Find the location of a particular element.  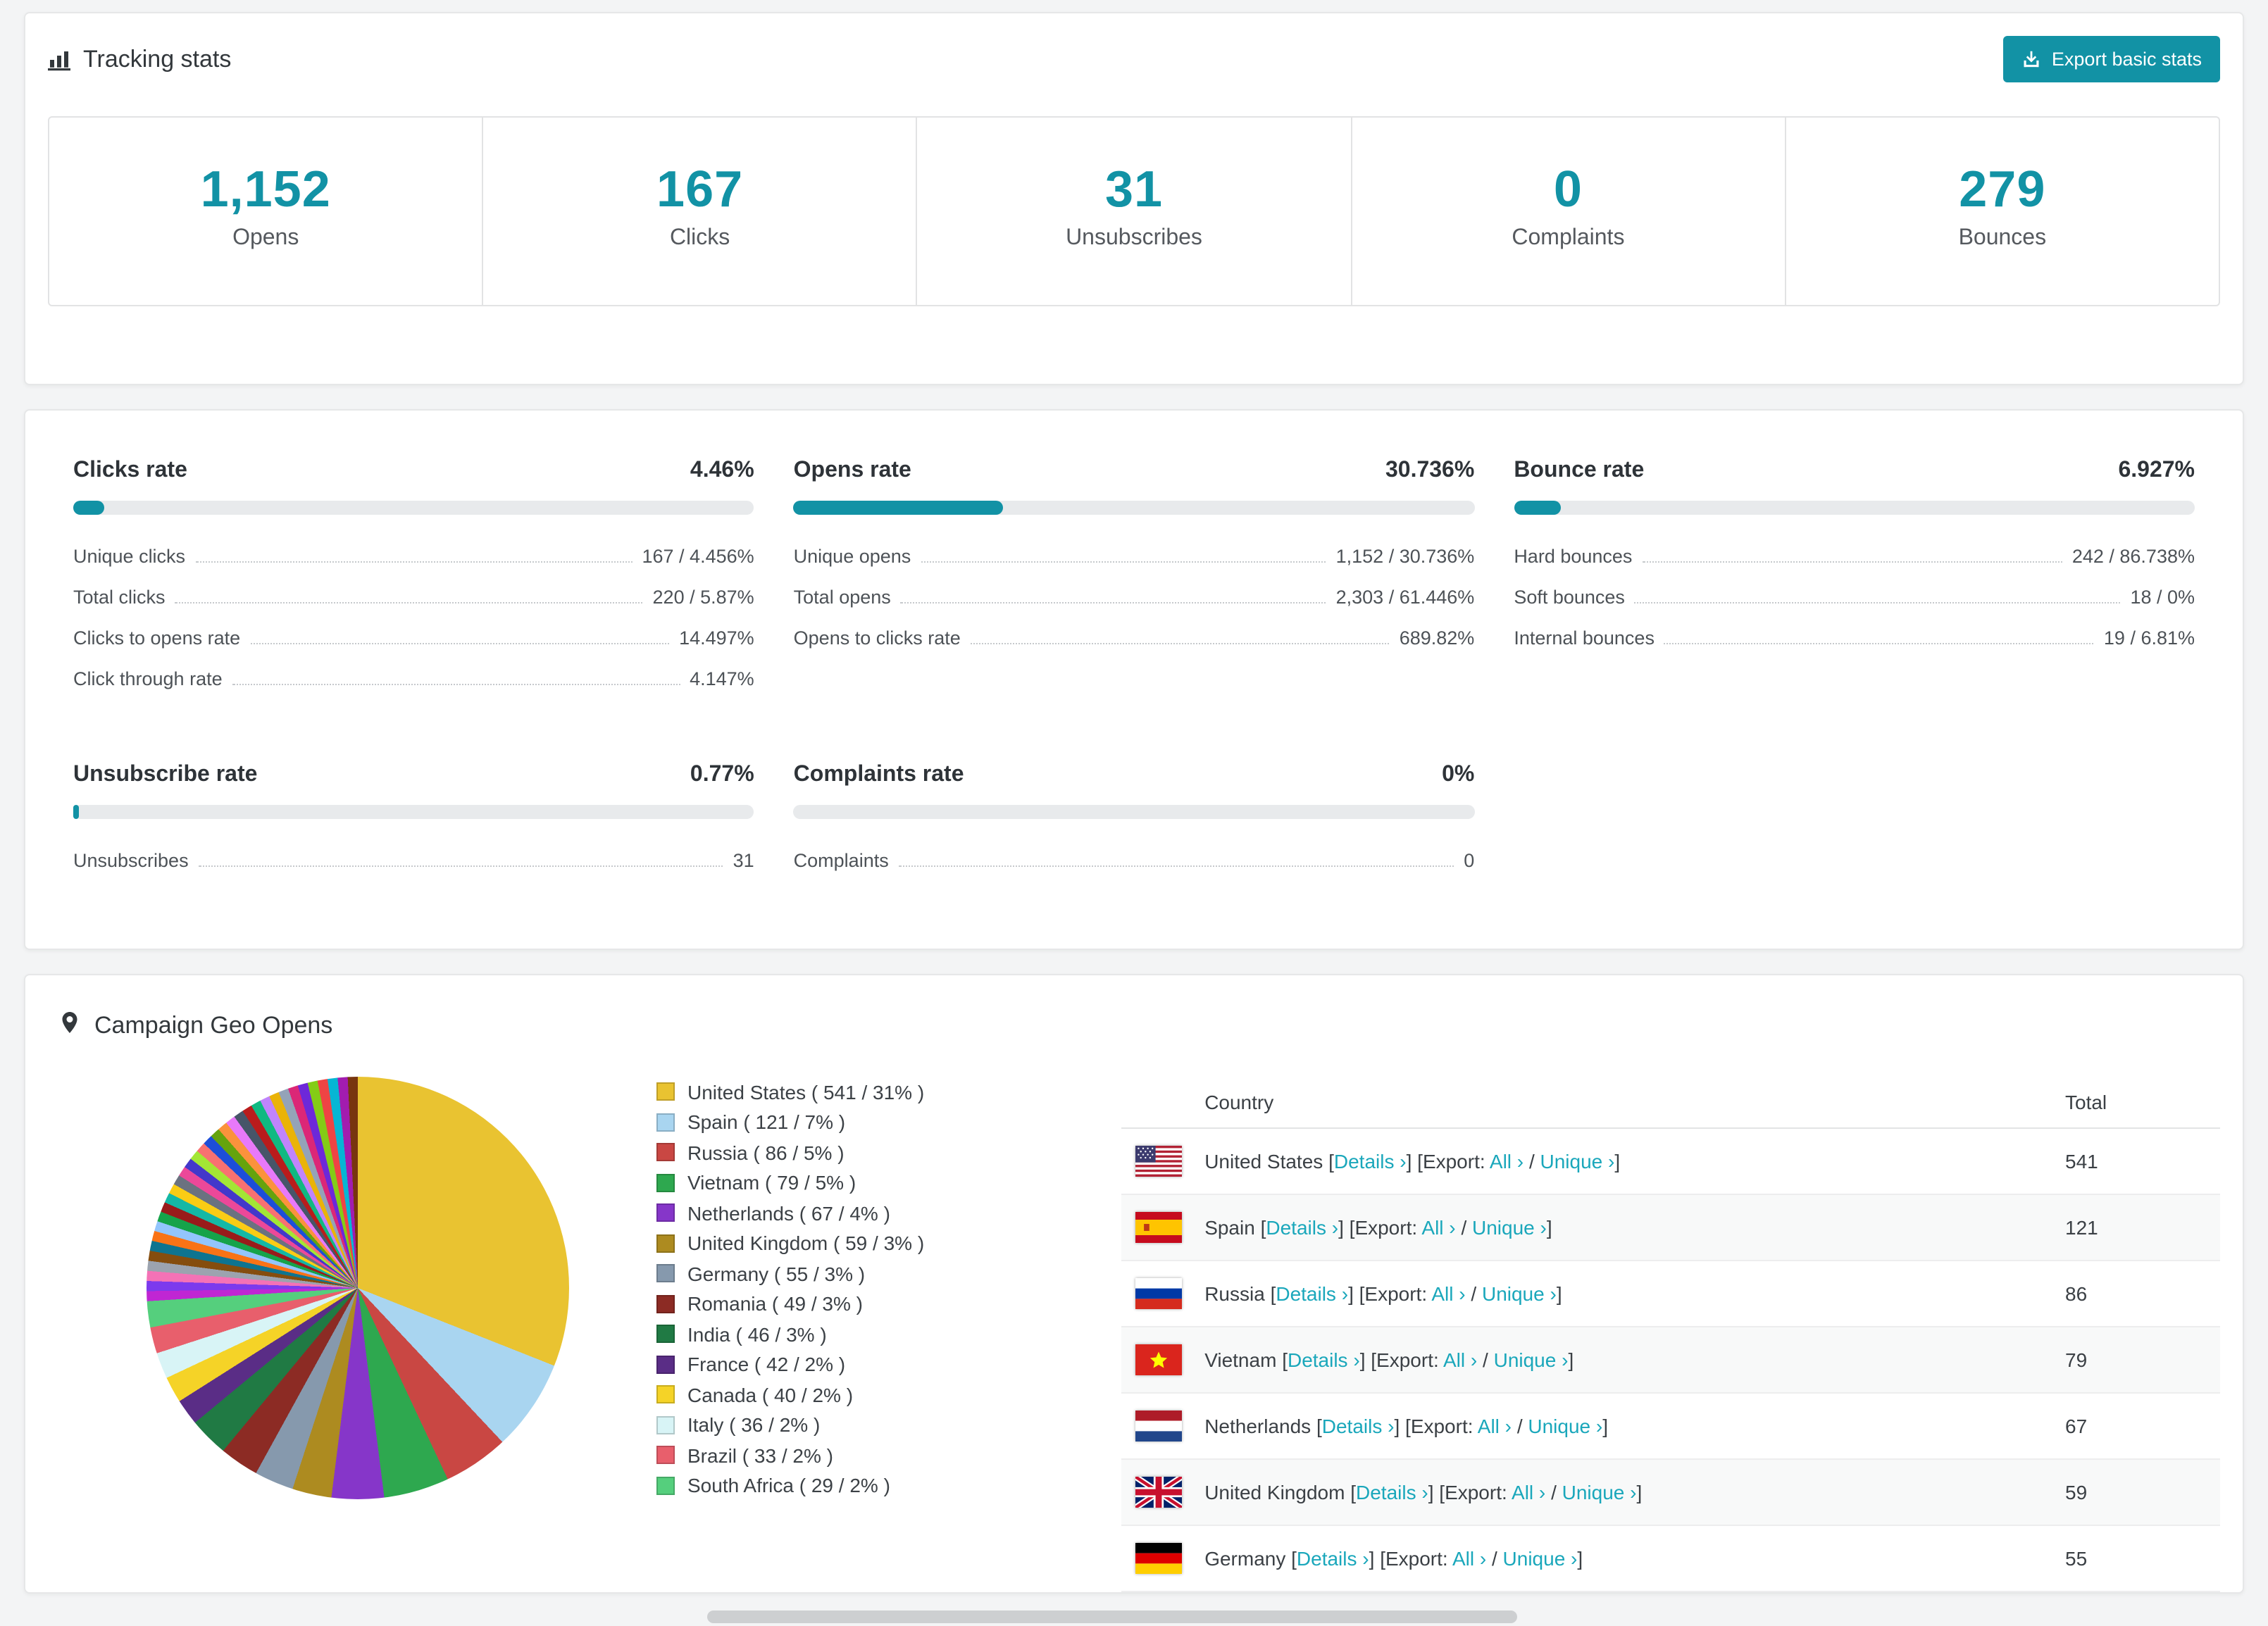

horizontal-scrollbar-thumb is located at coordinates (1112, 1617).